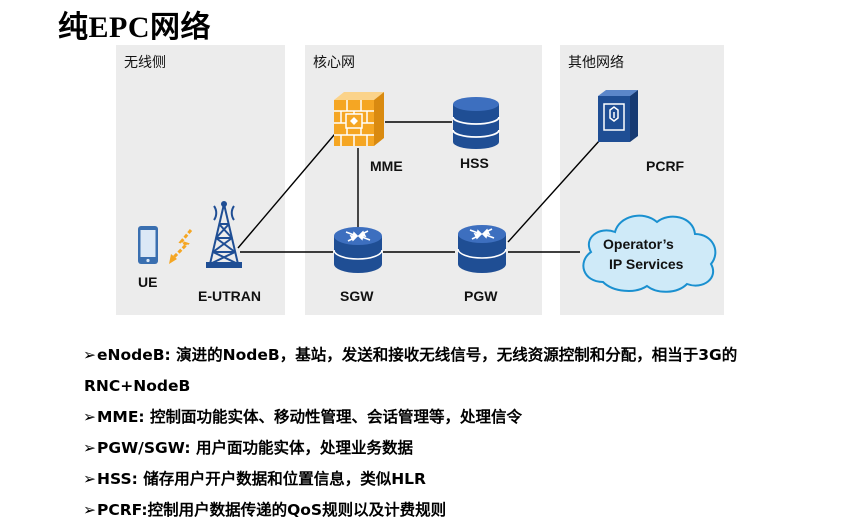 The width and height of the screenshot is (865, 526). I want to click on ip-services-label-line1: Operator’s, so click(638, 244).